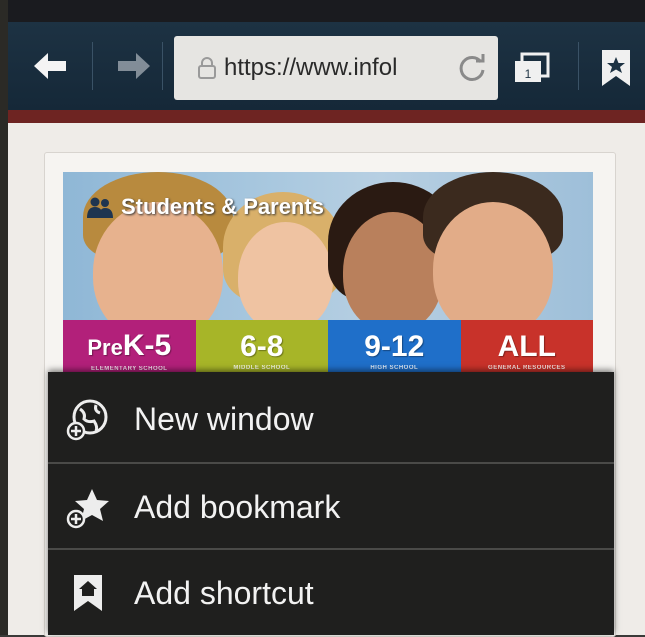 The image size is (645, 637). I want to click on menu-item-add-shortcut: Add shortcut, so click(331, 593).